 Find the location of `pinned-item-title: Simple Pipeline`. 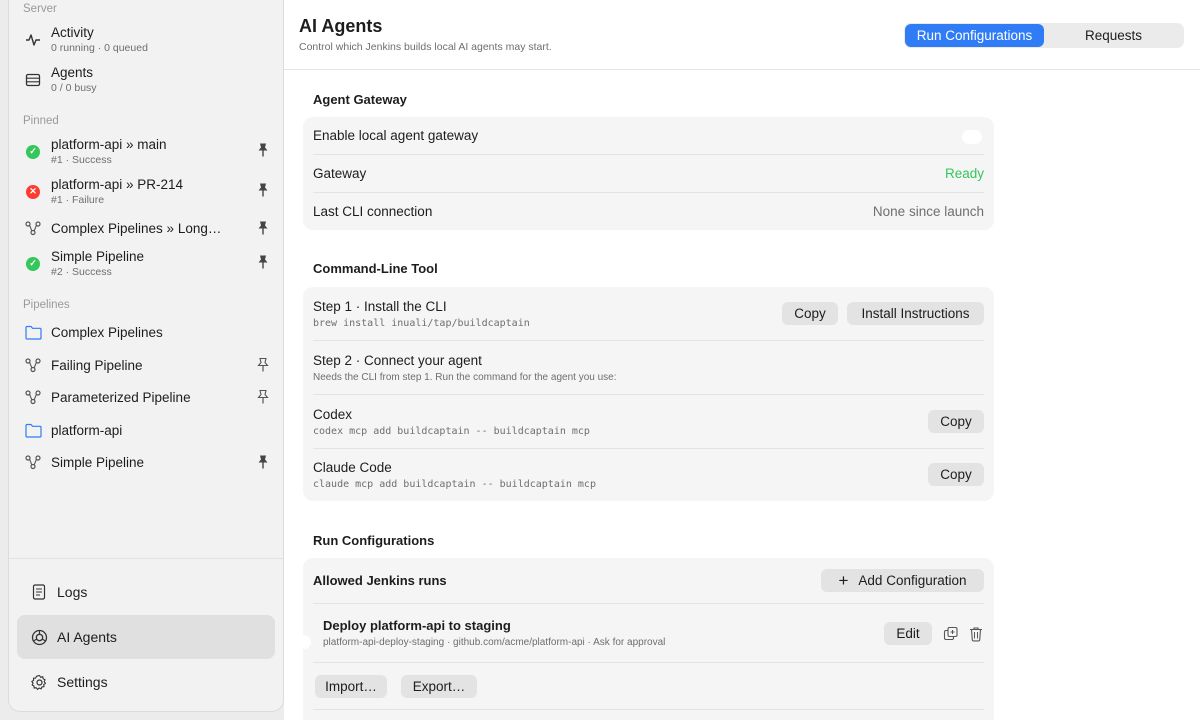

pinned-item-title: Simple Pipeline is located at coordinates (98, 256).